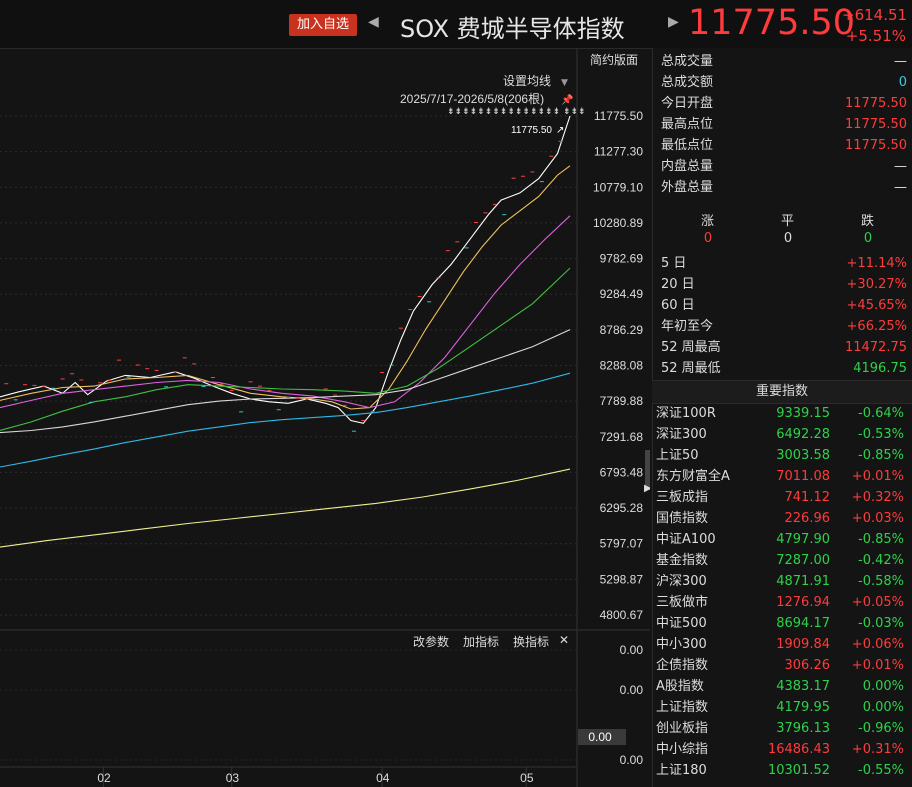  I want to click on stat-label: 最低点位, so click(687, 145).